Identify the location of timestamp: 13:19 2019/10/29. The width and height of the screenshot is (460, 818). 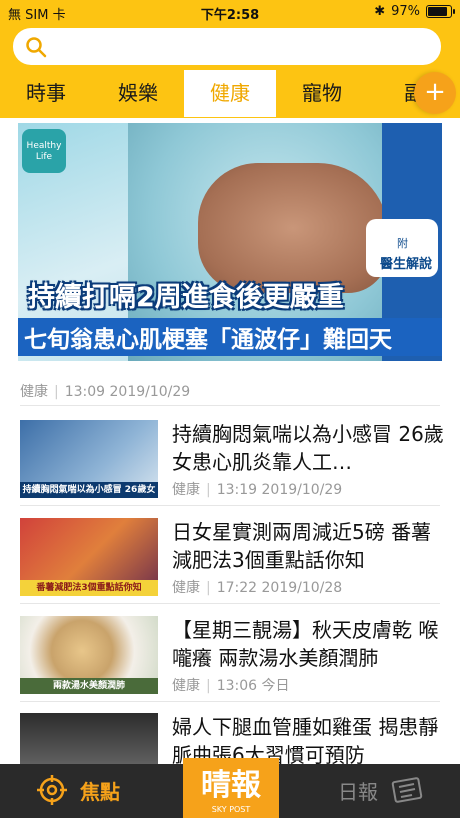
(279, 490).